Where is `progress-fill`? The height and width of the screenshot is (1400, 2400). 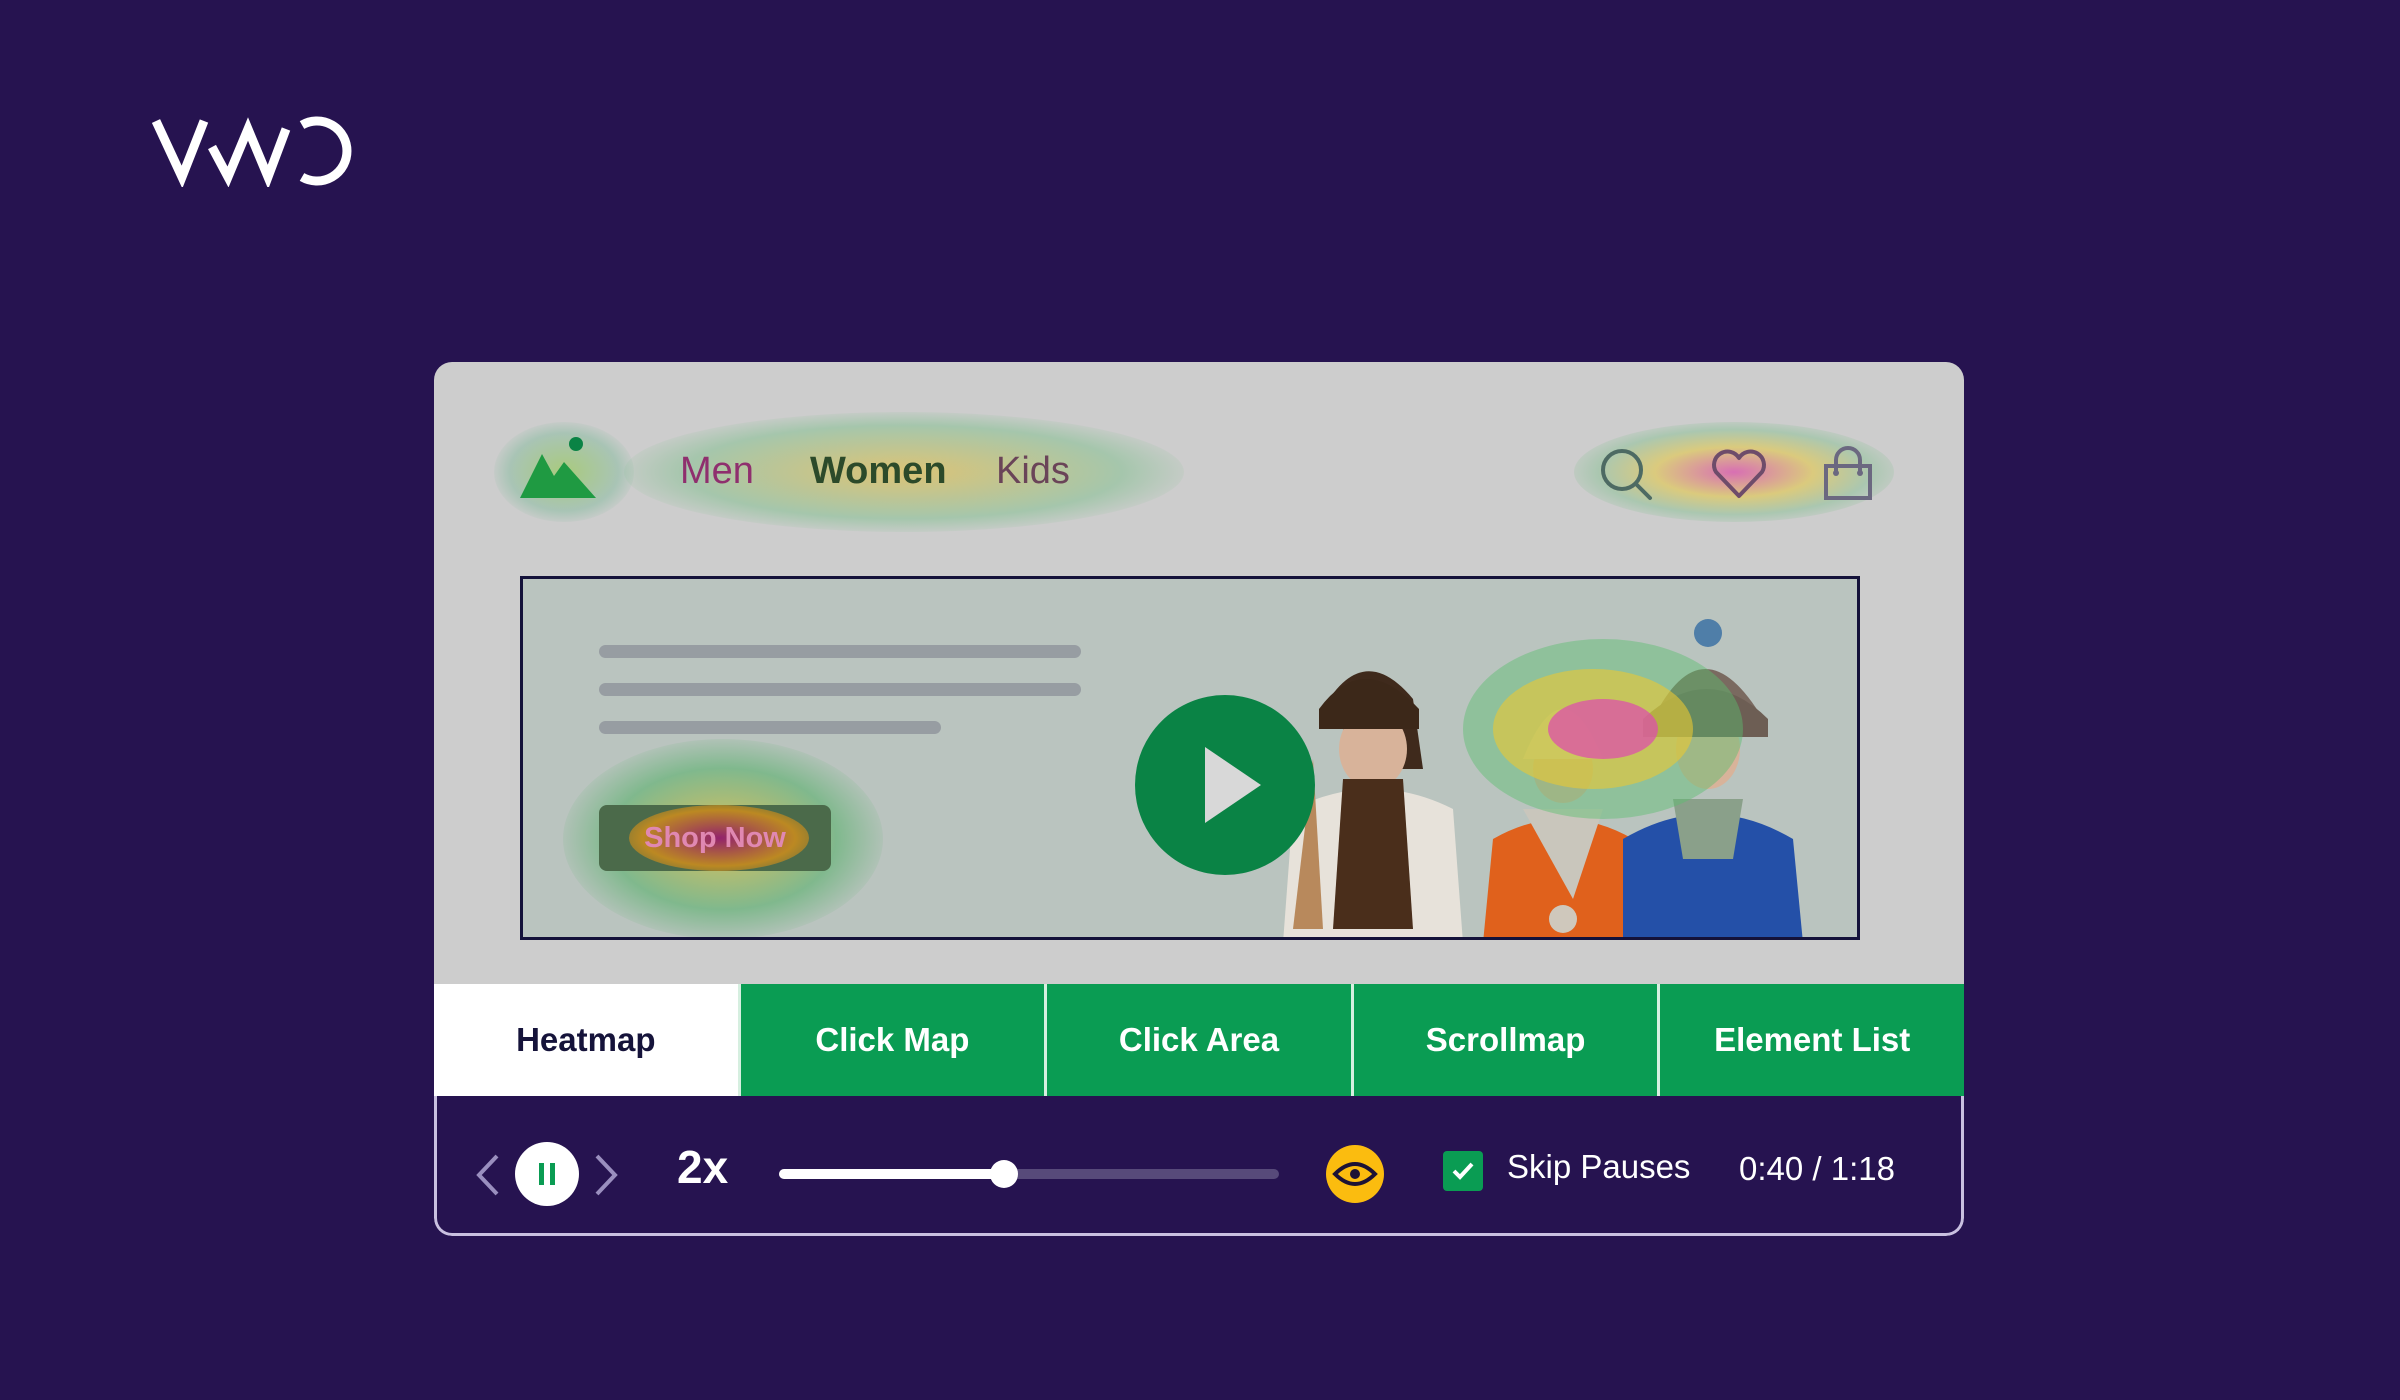
progress-fill is located at coordinates (891, 1174).